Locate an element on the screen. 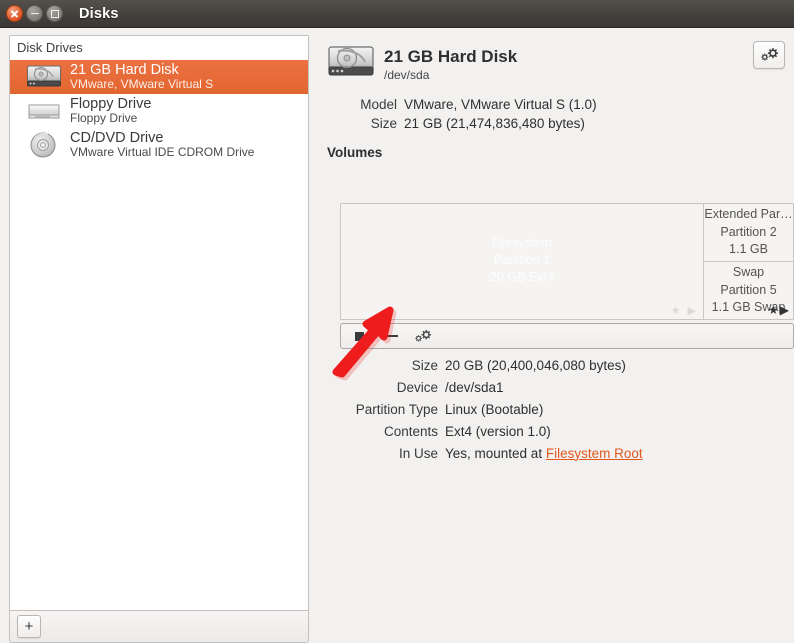 This screenshot has height=643, width=794. stop-button is located at coordinates (359, 336).